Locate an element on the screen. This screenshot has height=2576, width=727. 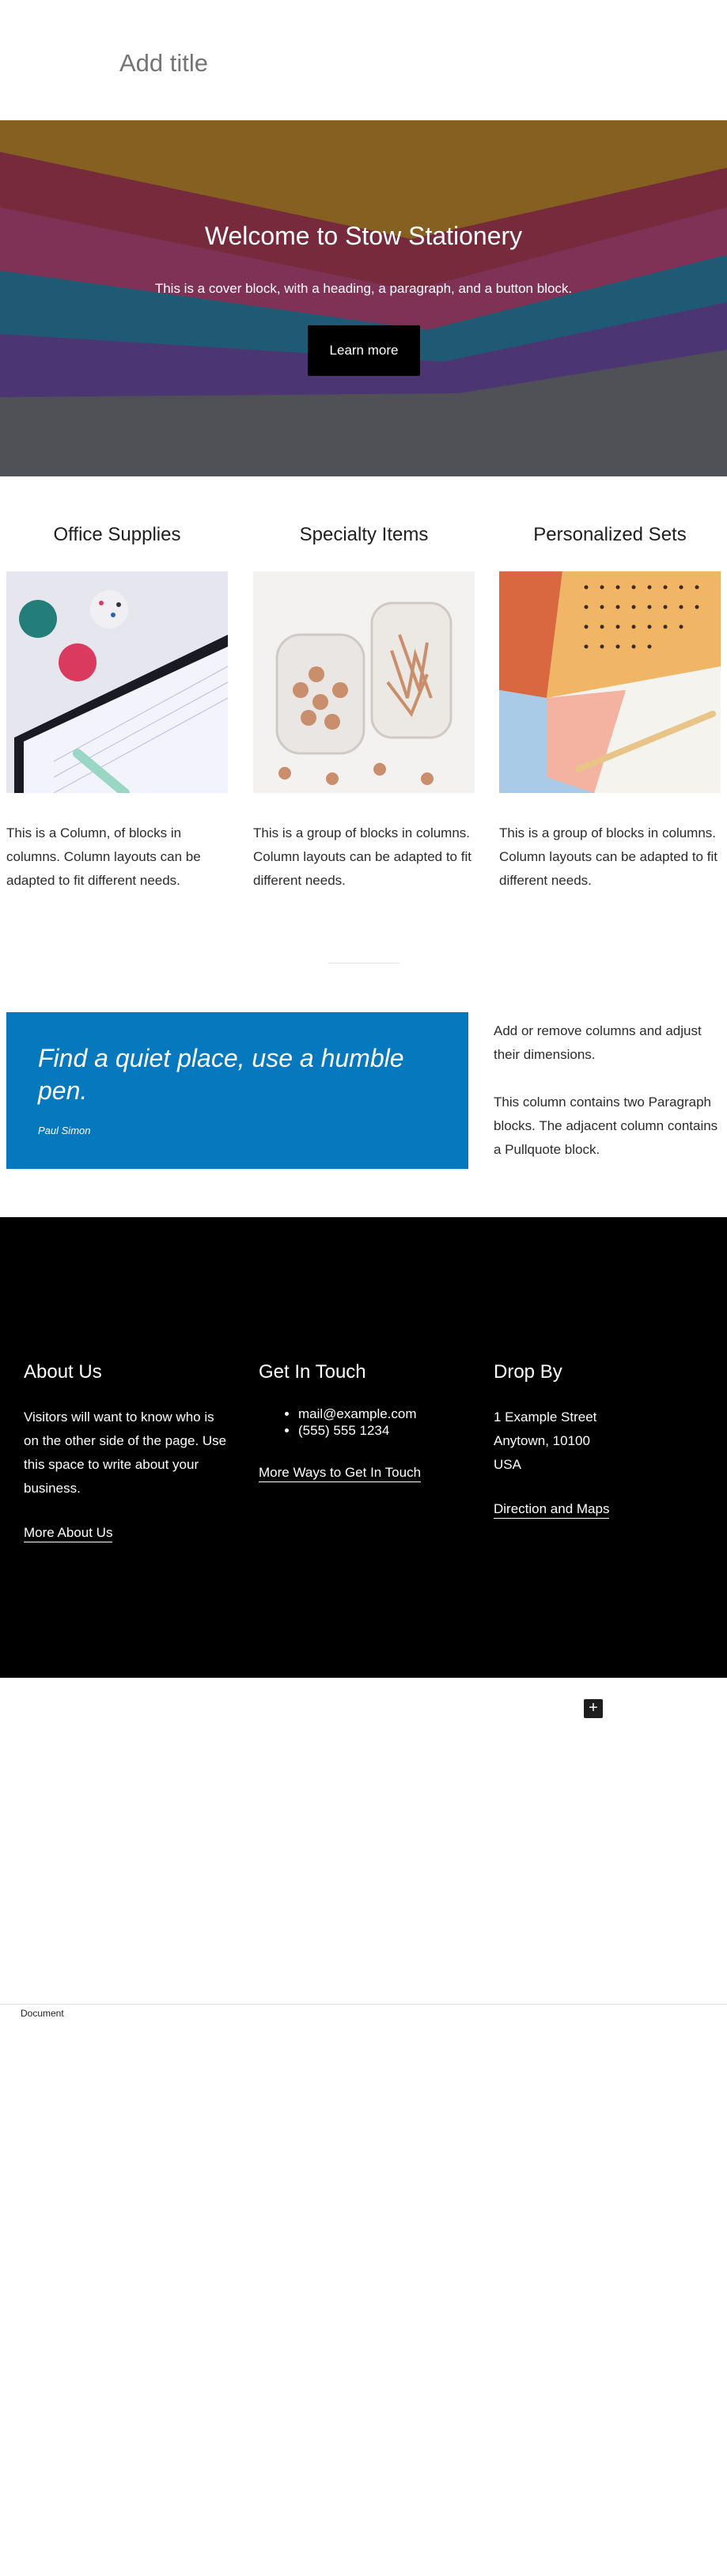
contact-email: mail@example.com is located at coordinates (381, 1414).